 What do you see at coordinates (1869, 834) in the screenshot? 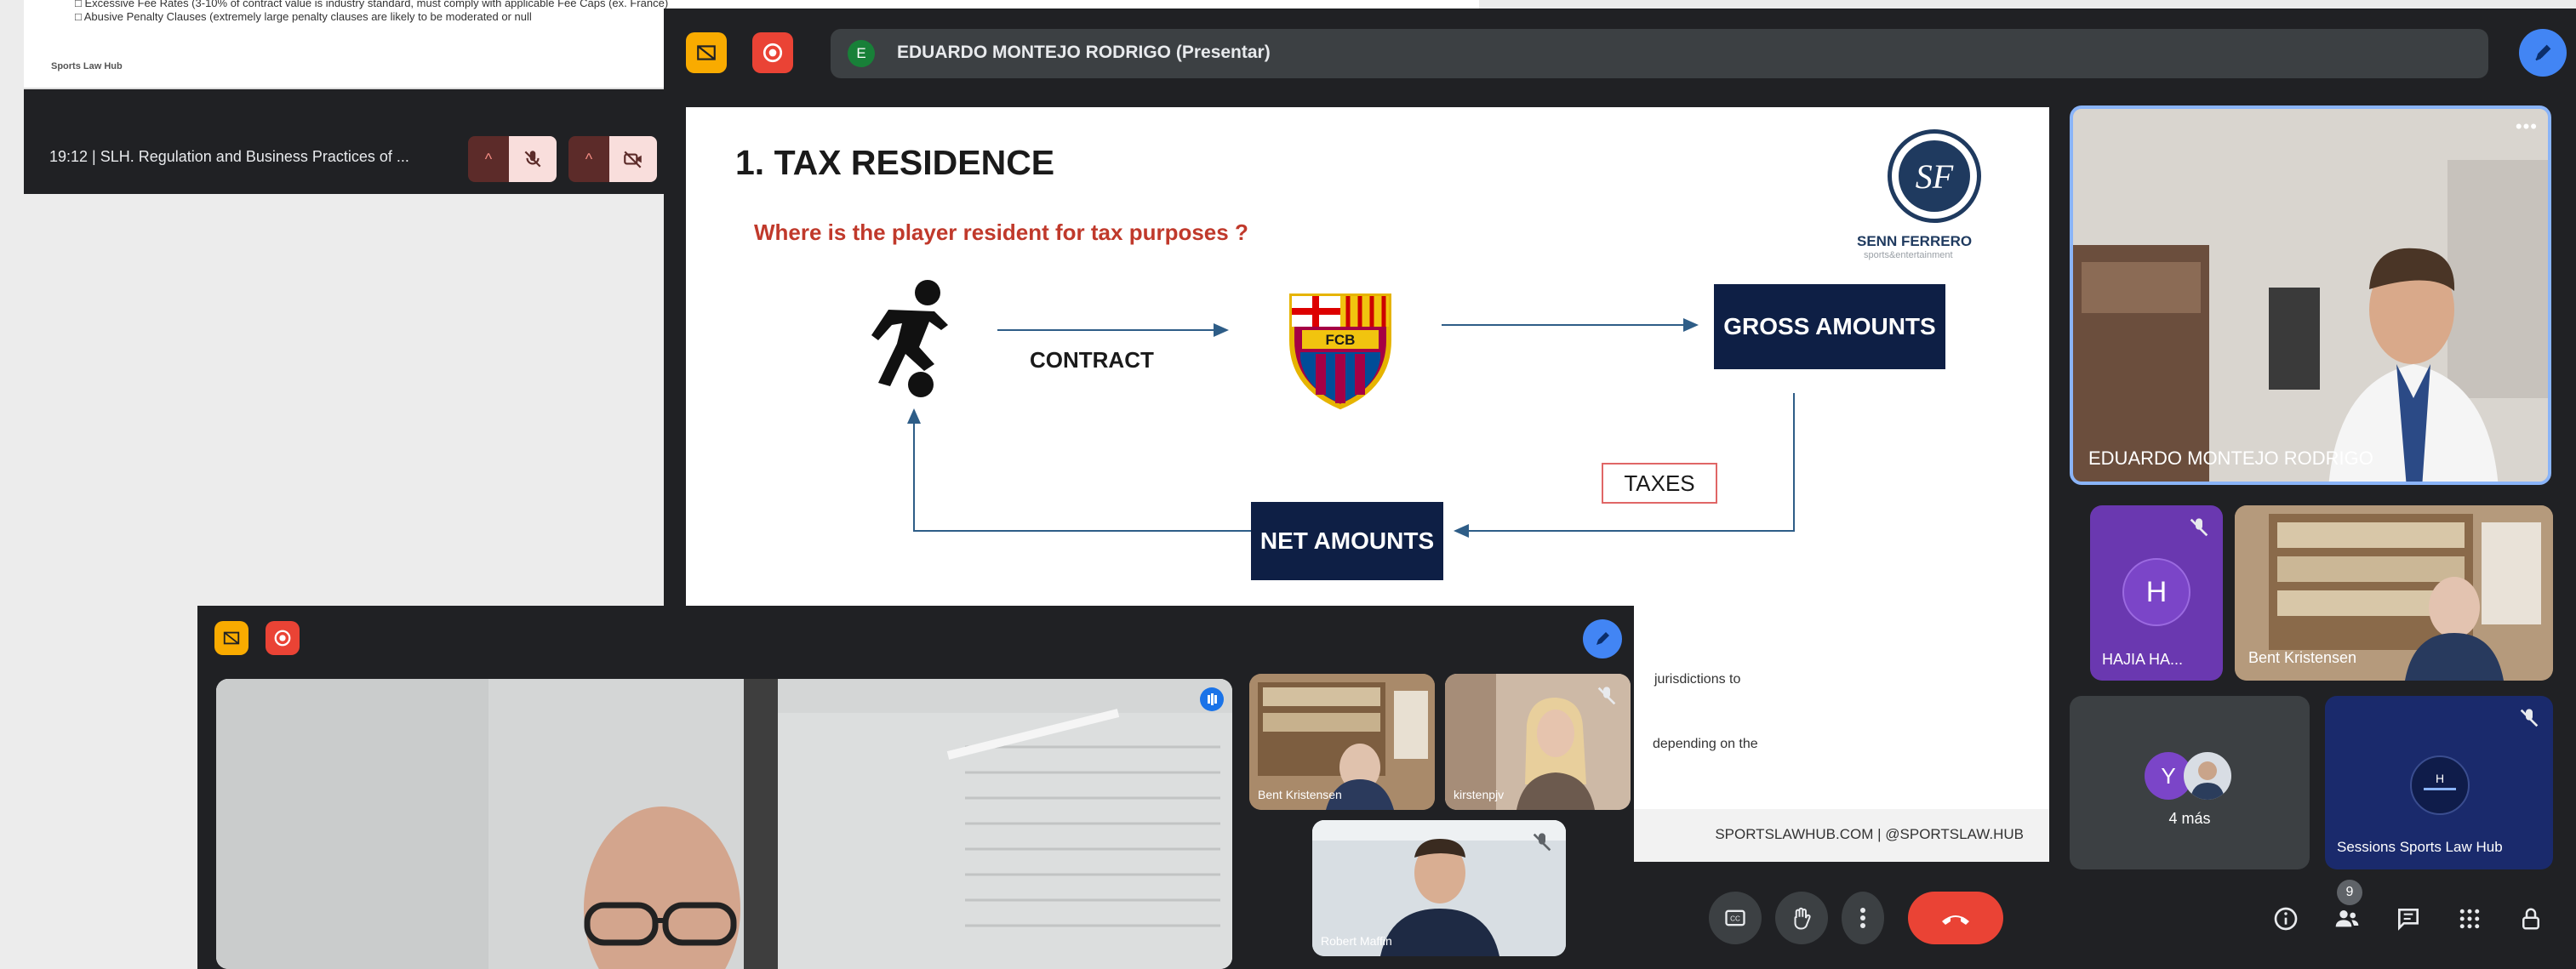
I see `slide-footer-text: SPORTSLAWHUB.COM | @SPORTSLAW.HUB` at bounding box center [1869, 834].